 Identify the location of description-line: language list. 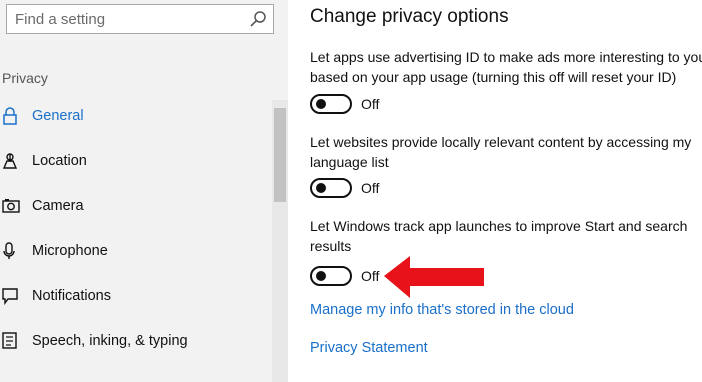
(349, 162).